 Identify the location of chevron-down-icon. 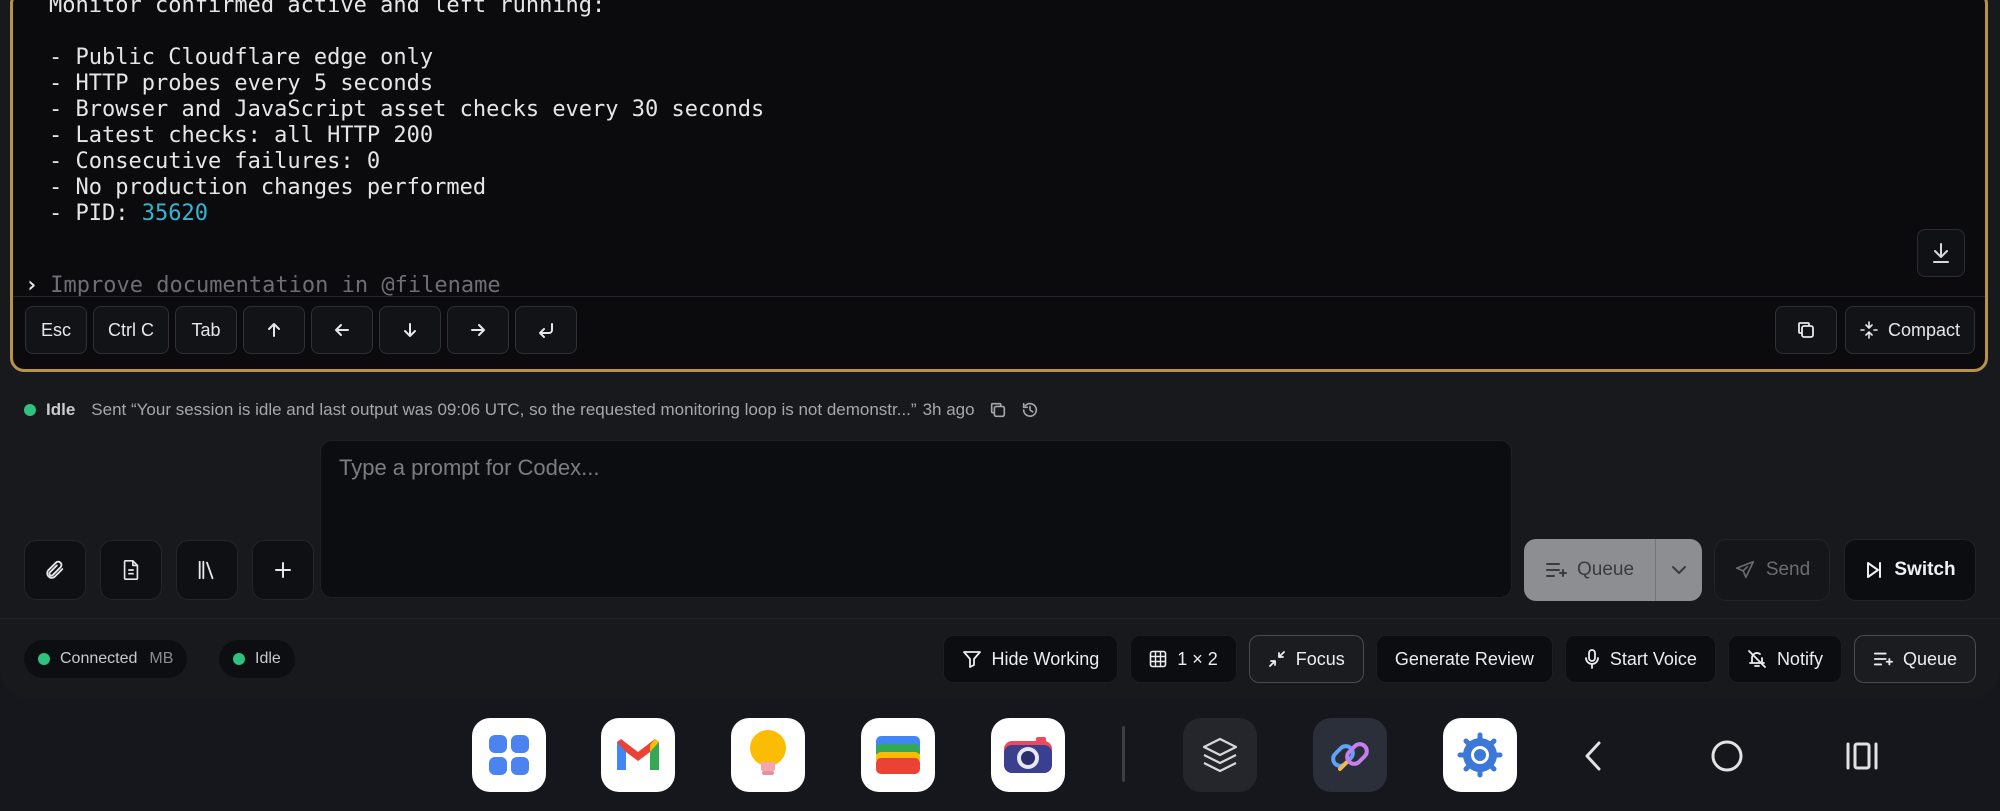
(1679, 570).